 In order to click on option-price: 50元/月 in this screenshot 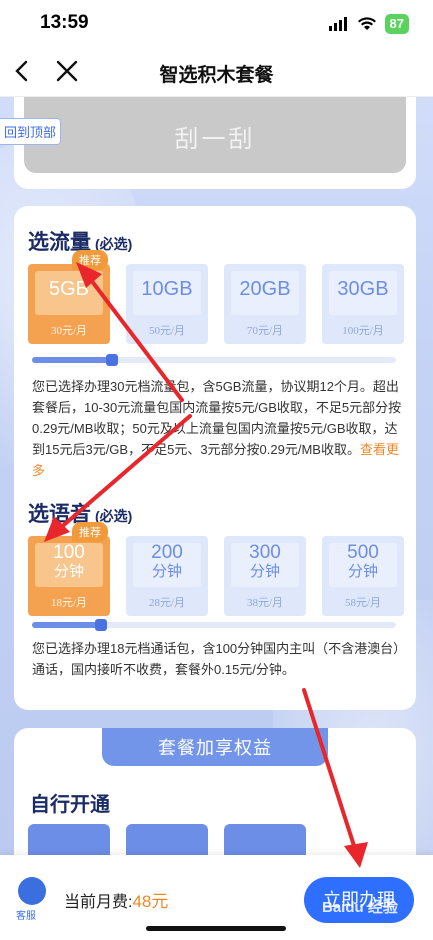, I will do `click(167, 331)`.